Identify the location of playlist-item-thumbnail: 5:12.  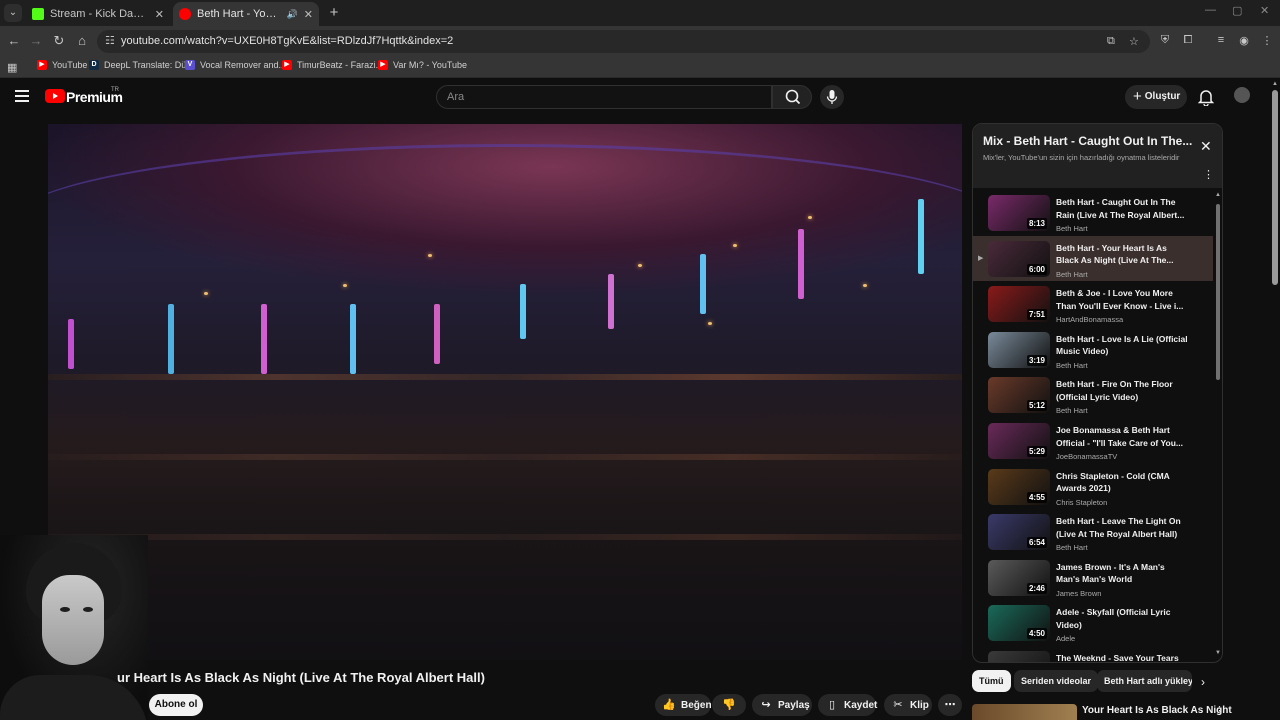
(1019, 395).